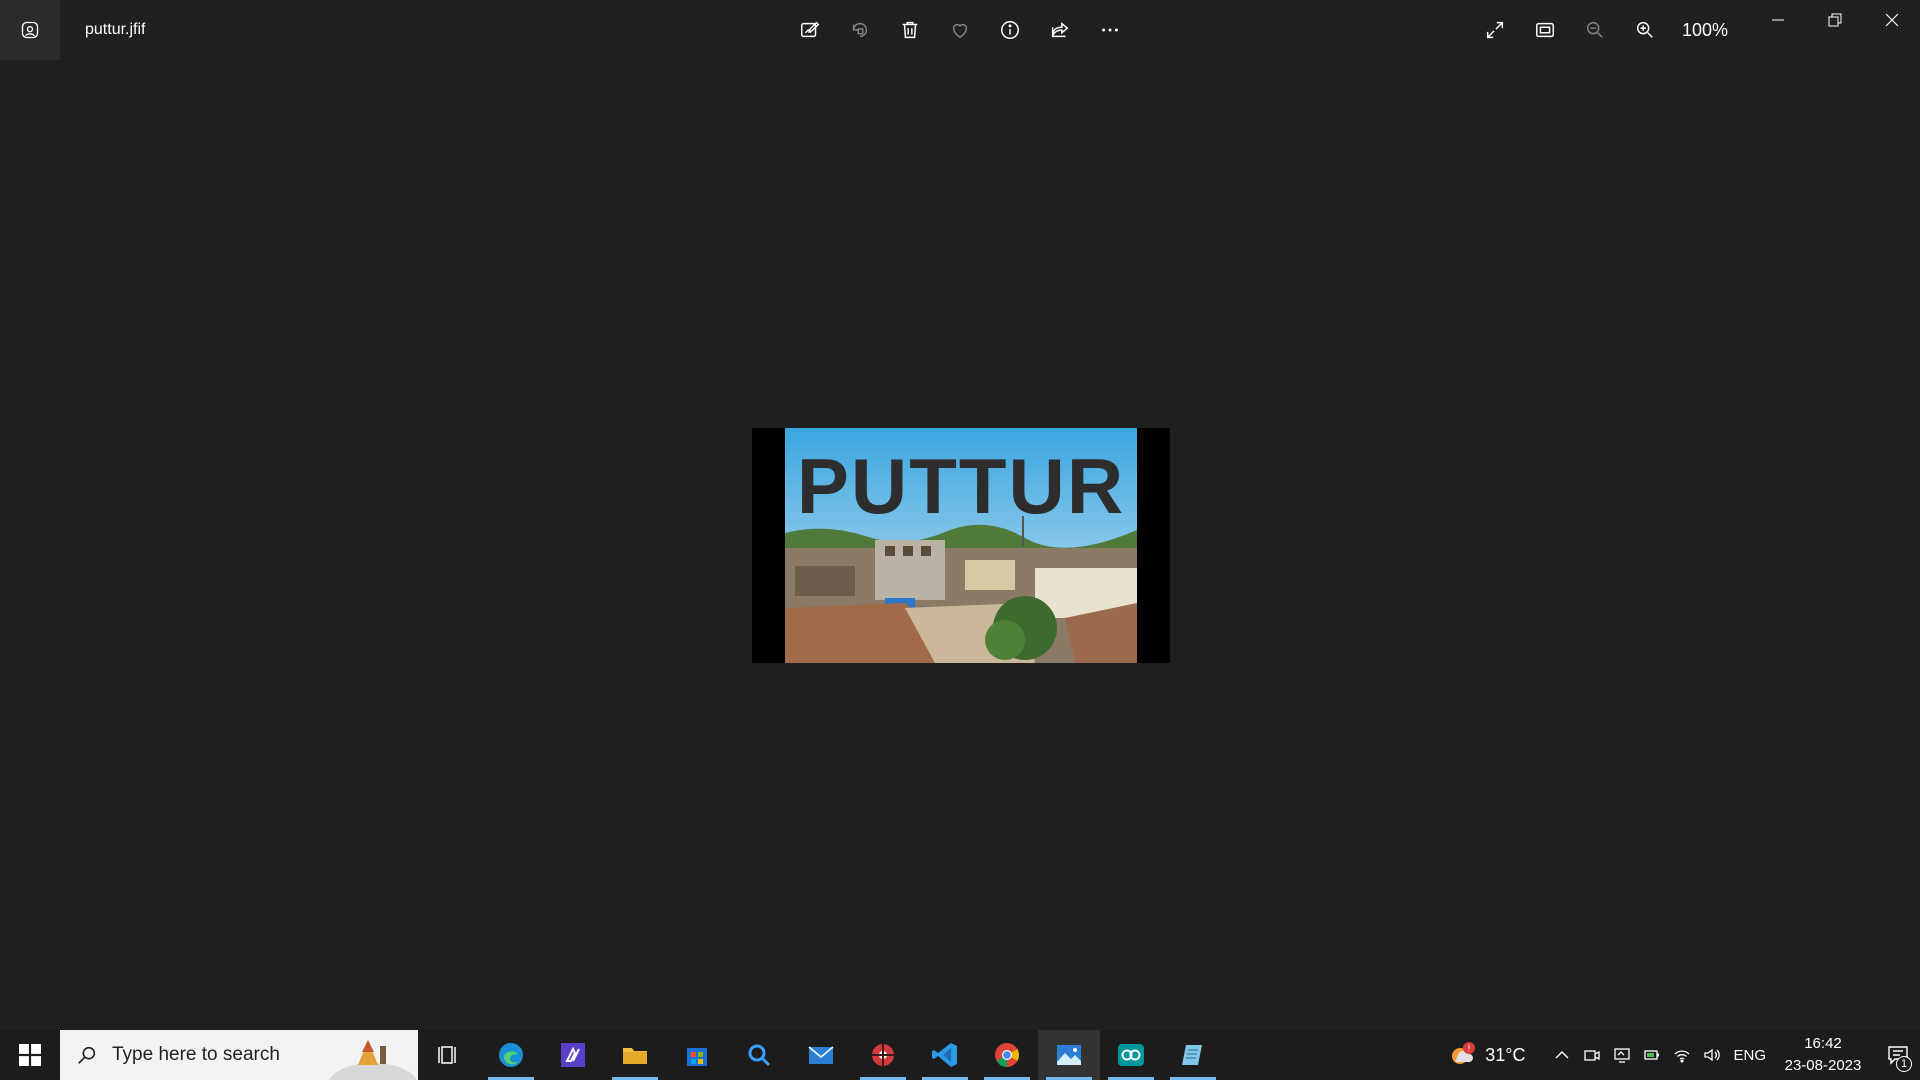 The image size is (1920, 1080). I want to click on close-button, so click(1891, 20).